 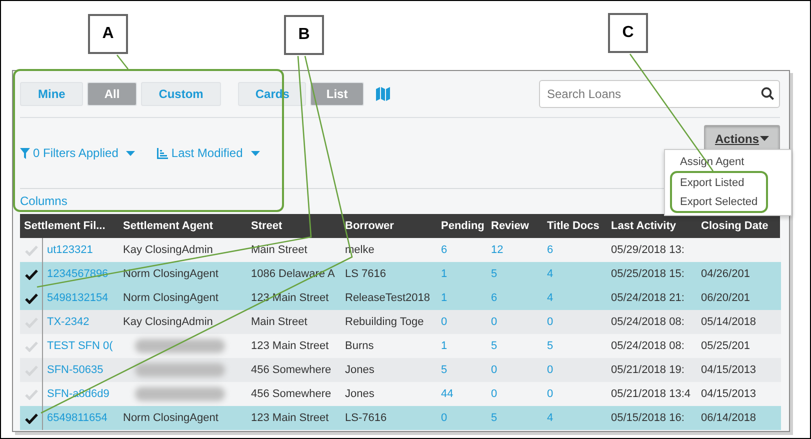 I want to click on count-link: 44, so click(x=462, y=394).